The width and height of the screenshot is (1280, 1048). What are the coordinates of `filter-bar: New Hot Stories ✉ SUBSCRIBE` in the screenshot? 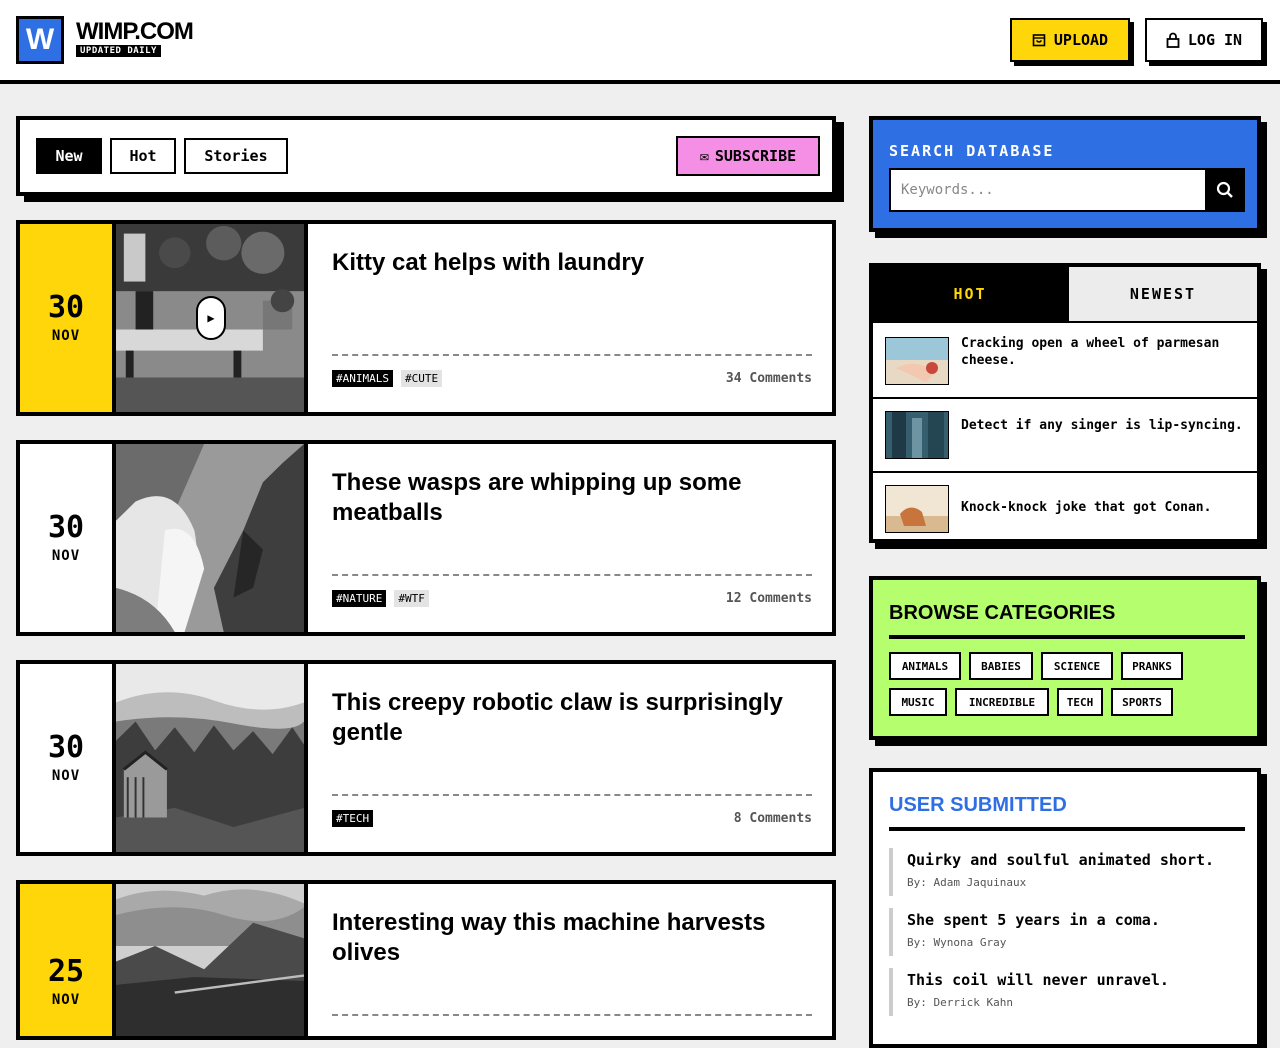 It's located at (426, 156).